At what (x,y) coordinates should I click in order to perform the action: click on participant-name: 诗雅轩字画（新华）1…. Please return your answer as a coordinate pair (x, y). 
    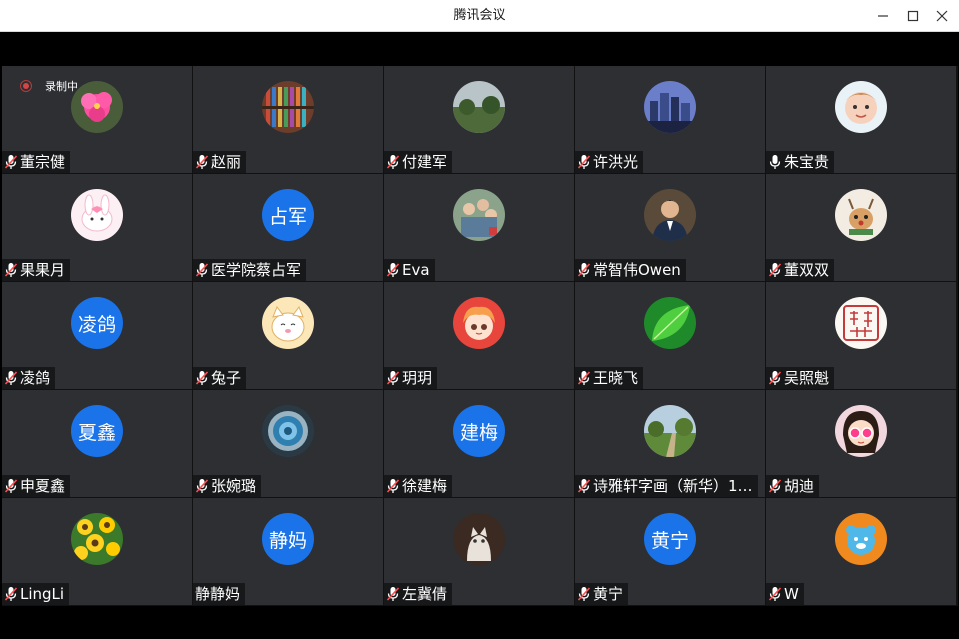
    Looking at the image, I should click on (673, 486).